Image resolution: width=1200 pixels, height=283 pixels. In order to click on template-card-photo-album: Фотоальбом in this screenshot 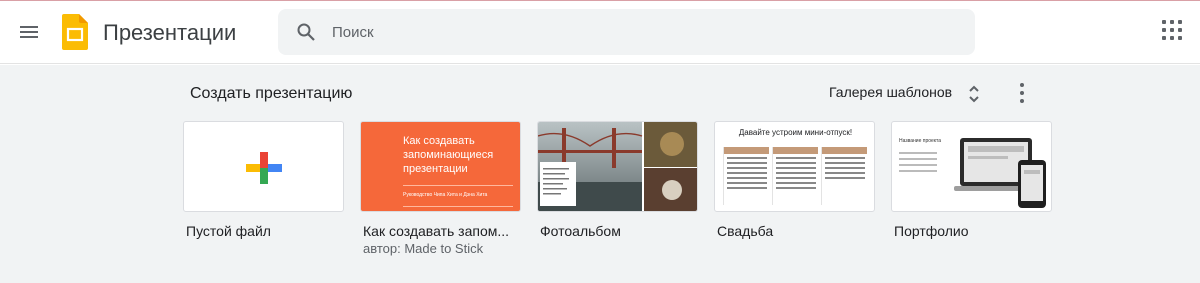, I will do `click(617, 180)`.